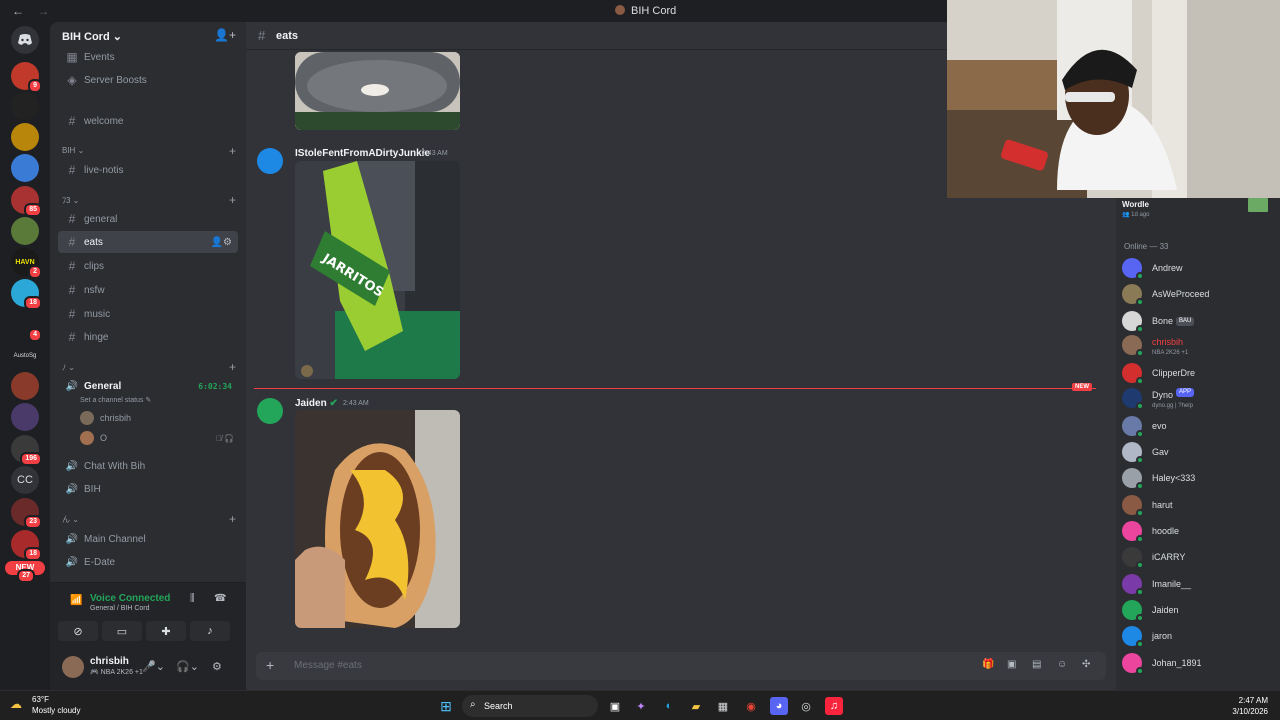 This screenshot has width=1280, height=720. Describe the element at coordinates (25, 480) in the screenshot. I see `server-icon: CC` at that location.